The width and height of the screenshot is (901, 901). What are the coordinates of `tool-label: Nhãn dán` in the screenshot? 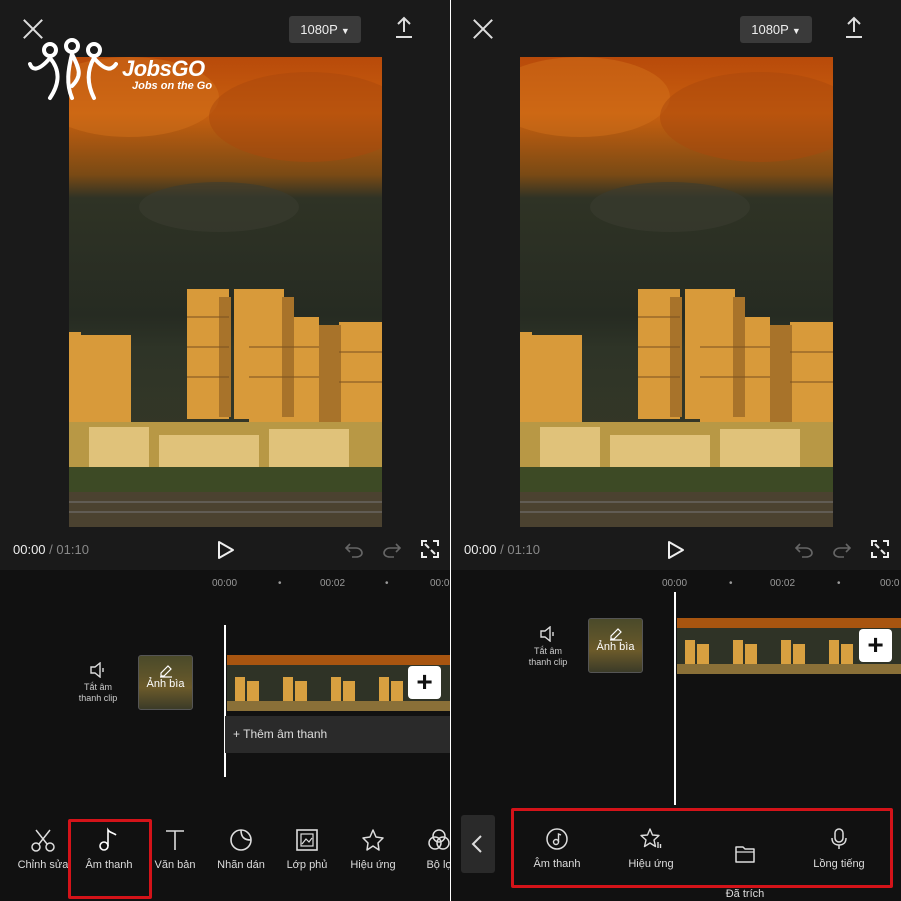 It's located at (241, 865).